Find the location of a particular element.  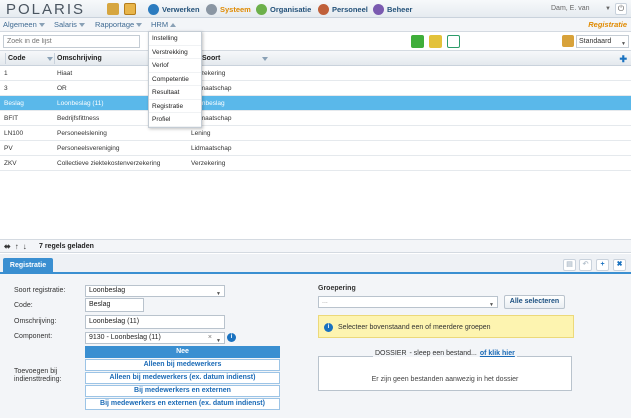

menu-label: Rapportage is located at coordinates (115, 24).